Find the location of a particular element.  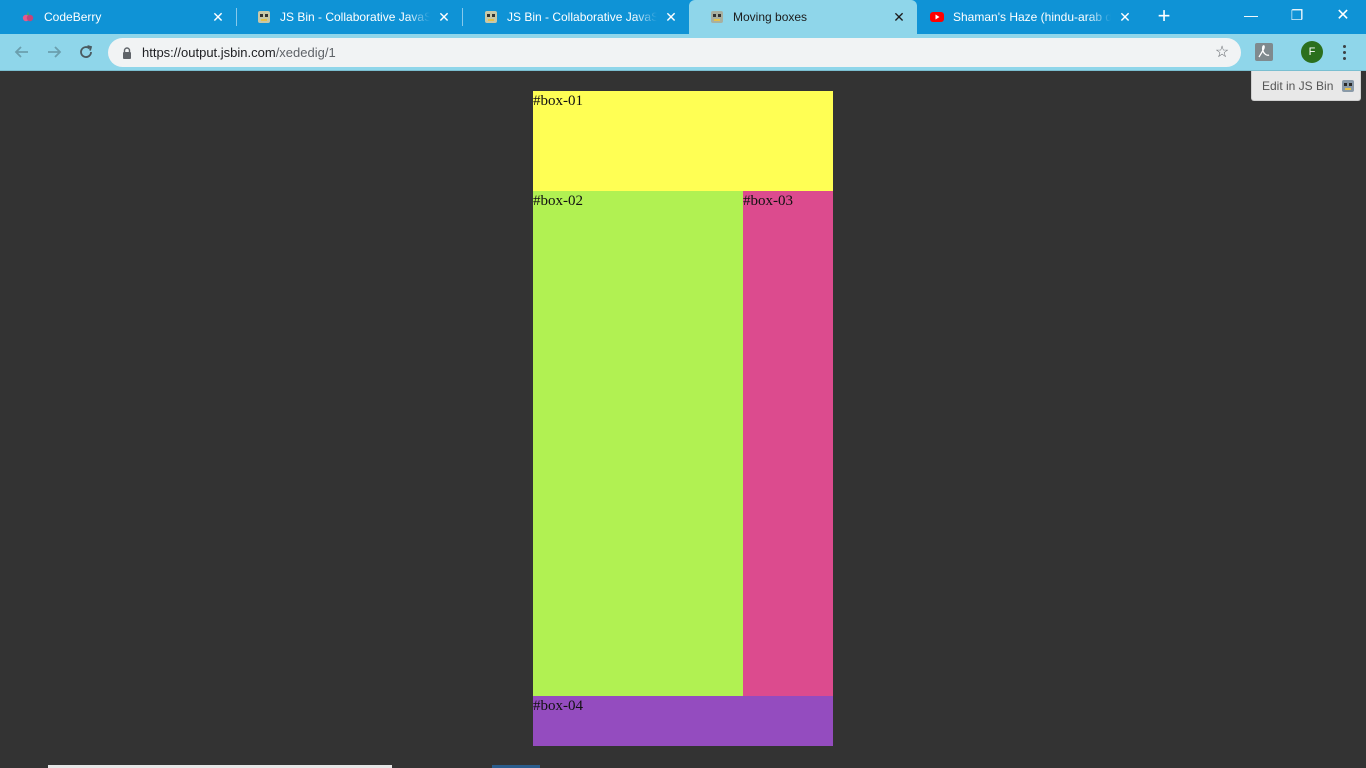

tab-moving-boxes: Moving boxes ✕ is located at coordinates (803, 17).